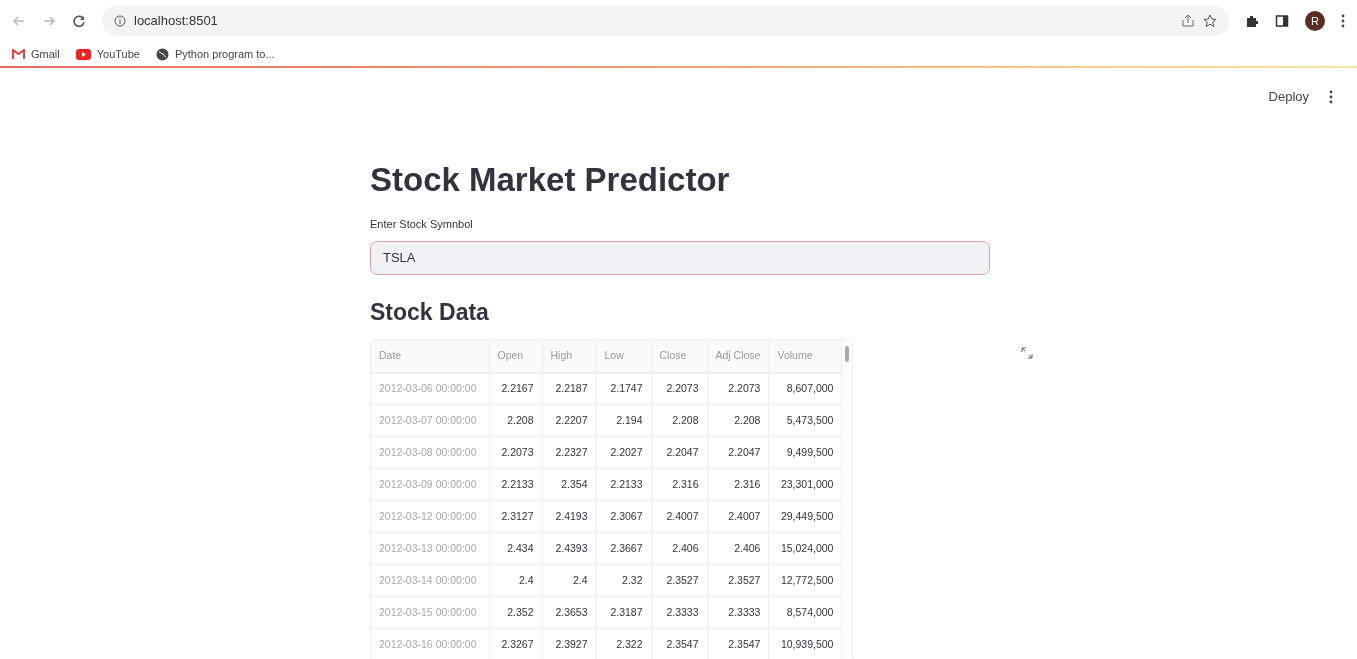 The image size is (1357, 659). I want to click on table-cell: 8,607,000, so click(805, 388).